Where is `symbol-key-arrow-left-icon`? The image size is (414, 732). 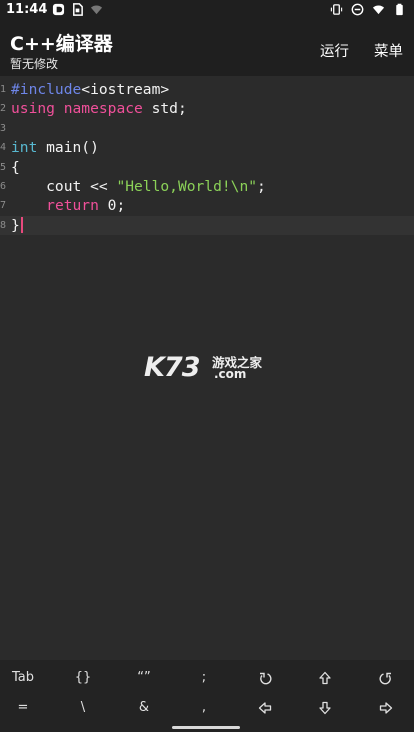 symbol-key-arrow-left-icon is located at coordinates (265, 708).